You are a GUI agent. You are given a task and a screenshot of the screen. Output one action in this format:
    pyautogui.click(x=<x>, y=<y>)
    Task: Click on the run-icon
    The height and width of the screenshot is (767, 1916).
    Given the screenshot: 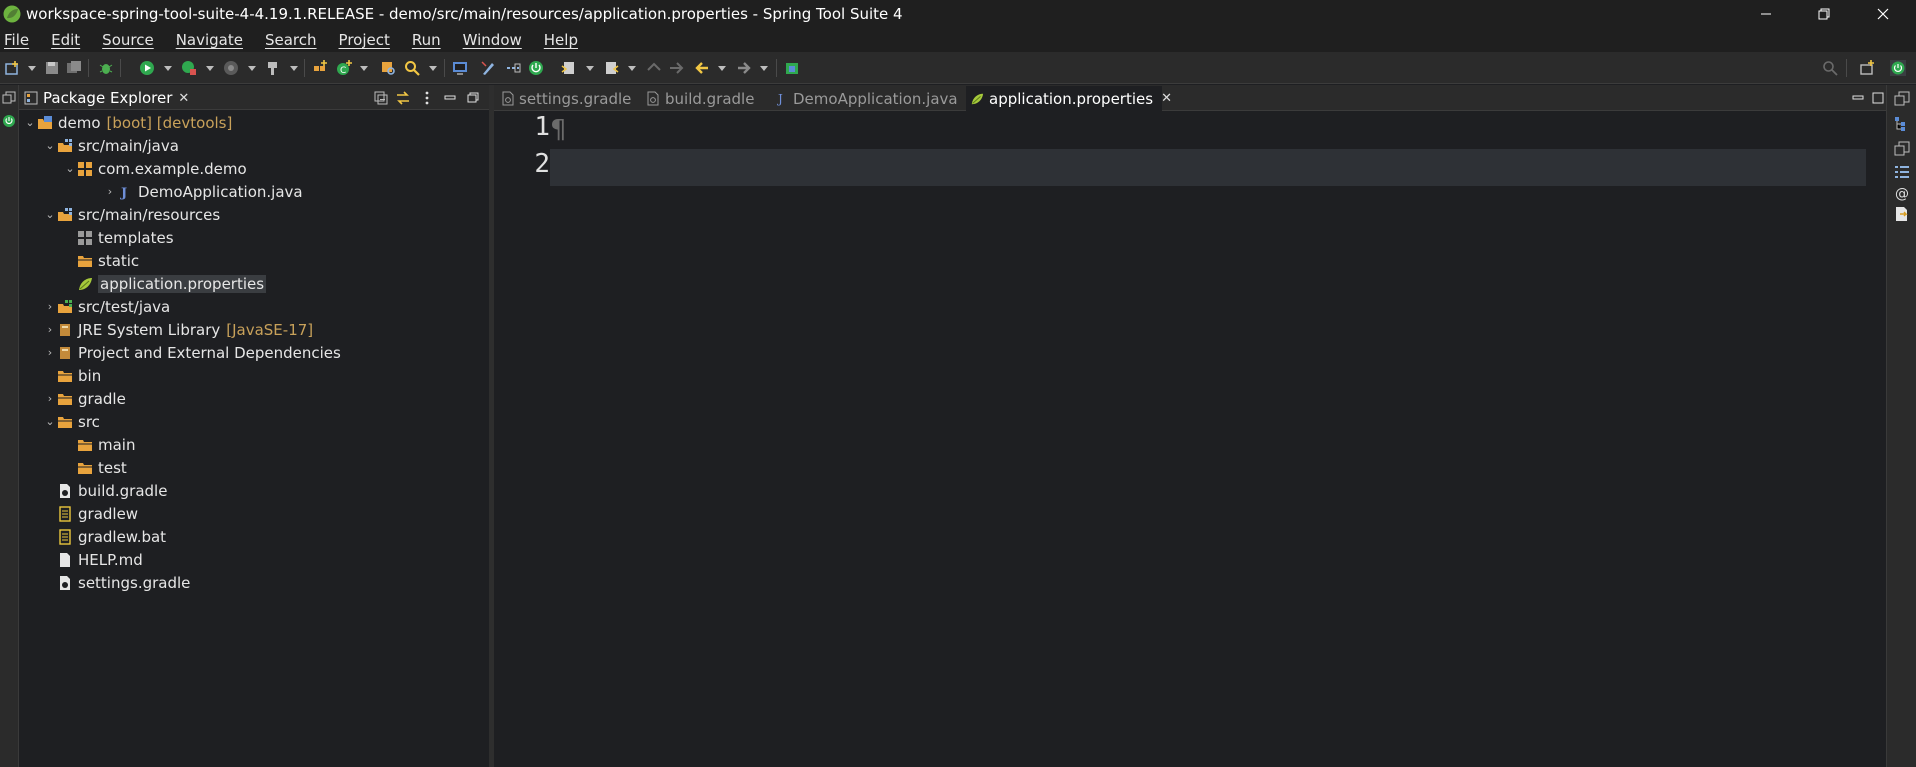 What is the action you would take?
    pyautogui.click(x=147, y=68)
    